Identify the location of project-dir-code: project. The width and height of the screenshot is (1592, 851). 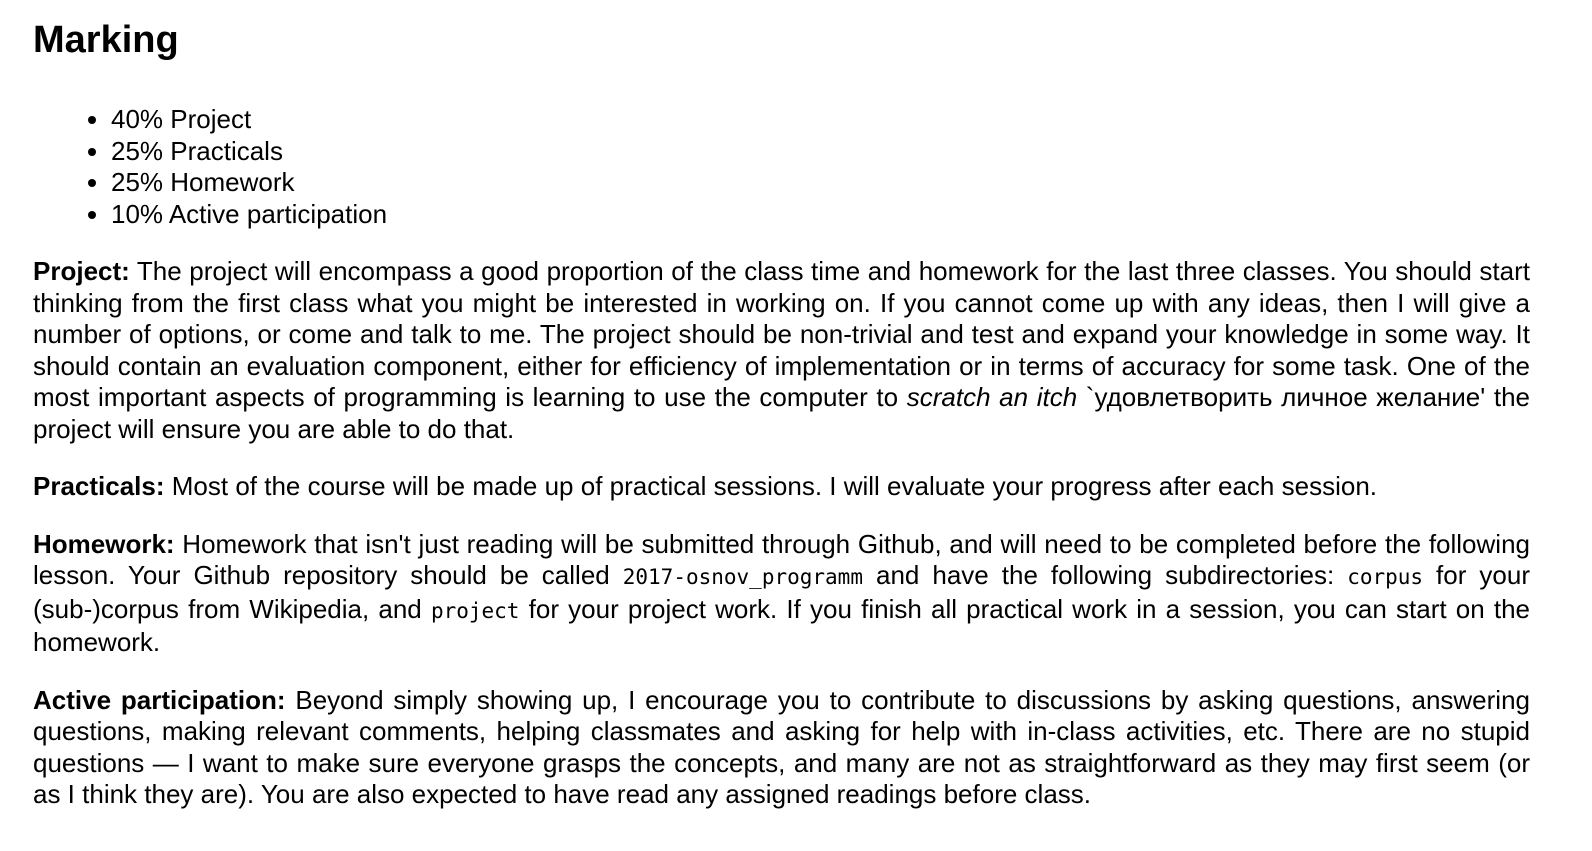
(475, 610).